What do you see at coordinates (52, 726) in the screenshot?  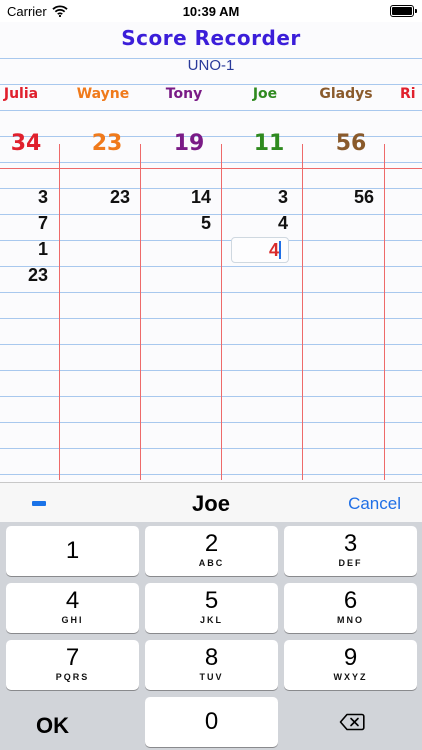 I see `ok-button: OK` at bounding box center [52, 726].